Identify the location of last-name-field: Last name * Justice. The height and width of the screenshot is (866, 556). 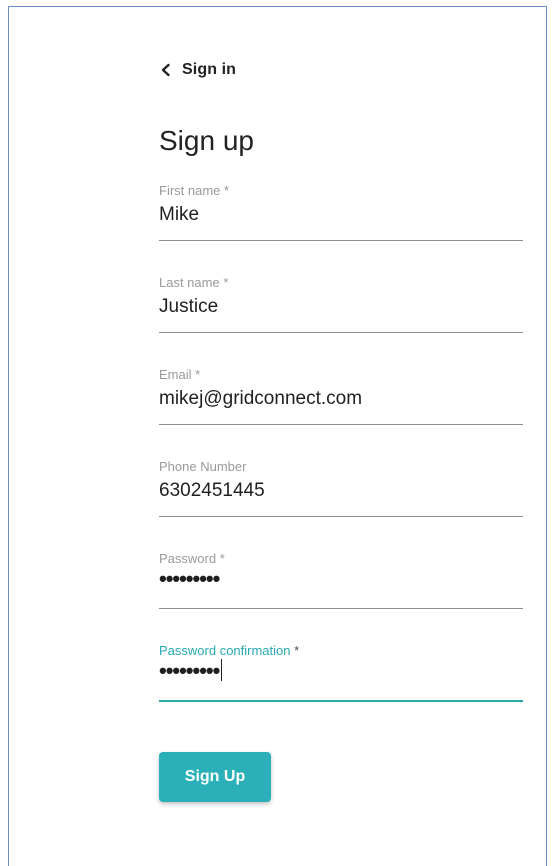
(341, 308).